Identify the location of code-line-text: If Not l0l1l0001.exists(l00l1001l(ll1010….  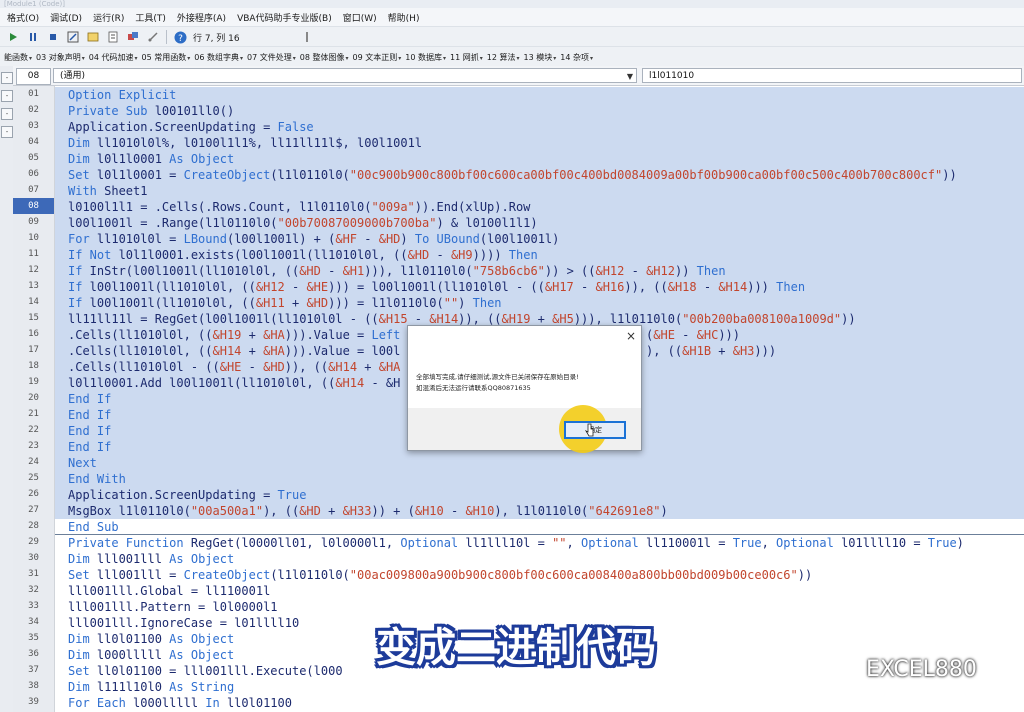
(303, 255).